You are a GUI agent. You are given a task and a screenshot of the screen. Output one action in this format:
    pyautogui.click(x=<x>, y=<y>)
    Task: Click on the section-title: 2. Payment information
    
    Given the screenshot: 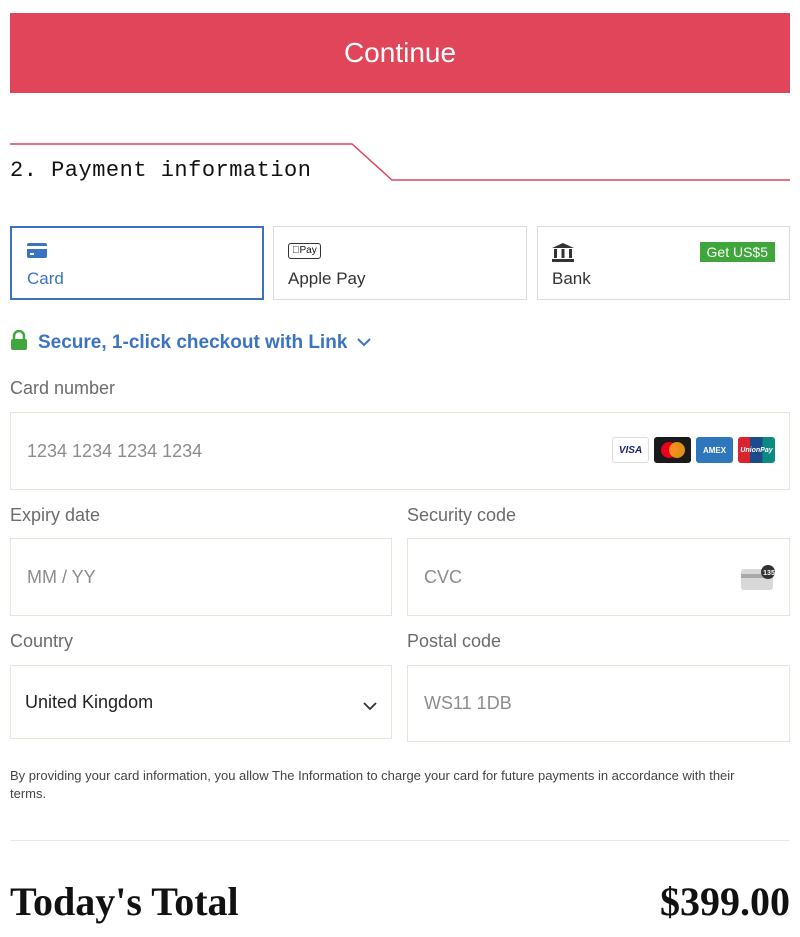 What is the action you would take?
    pyautogui.click(x=161, y=170)
    